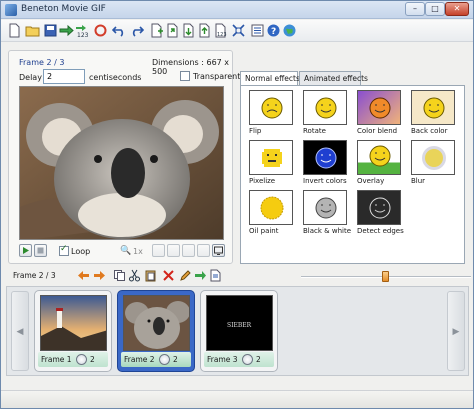 The image size is (474, 409). I want to click on app-icon, so click(11, 10).